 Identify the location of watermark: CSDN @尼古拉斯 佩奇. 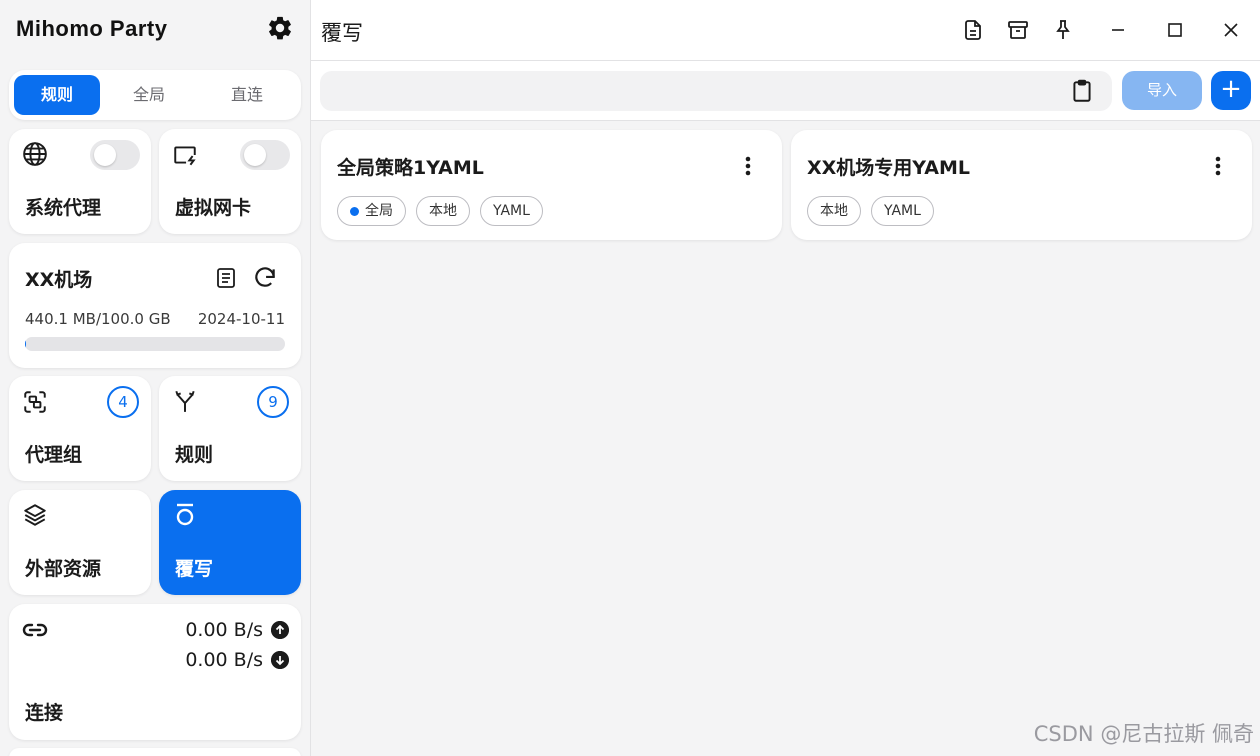
(1143, 734).